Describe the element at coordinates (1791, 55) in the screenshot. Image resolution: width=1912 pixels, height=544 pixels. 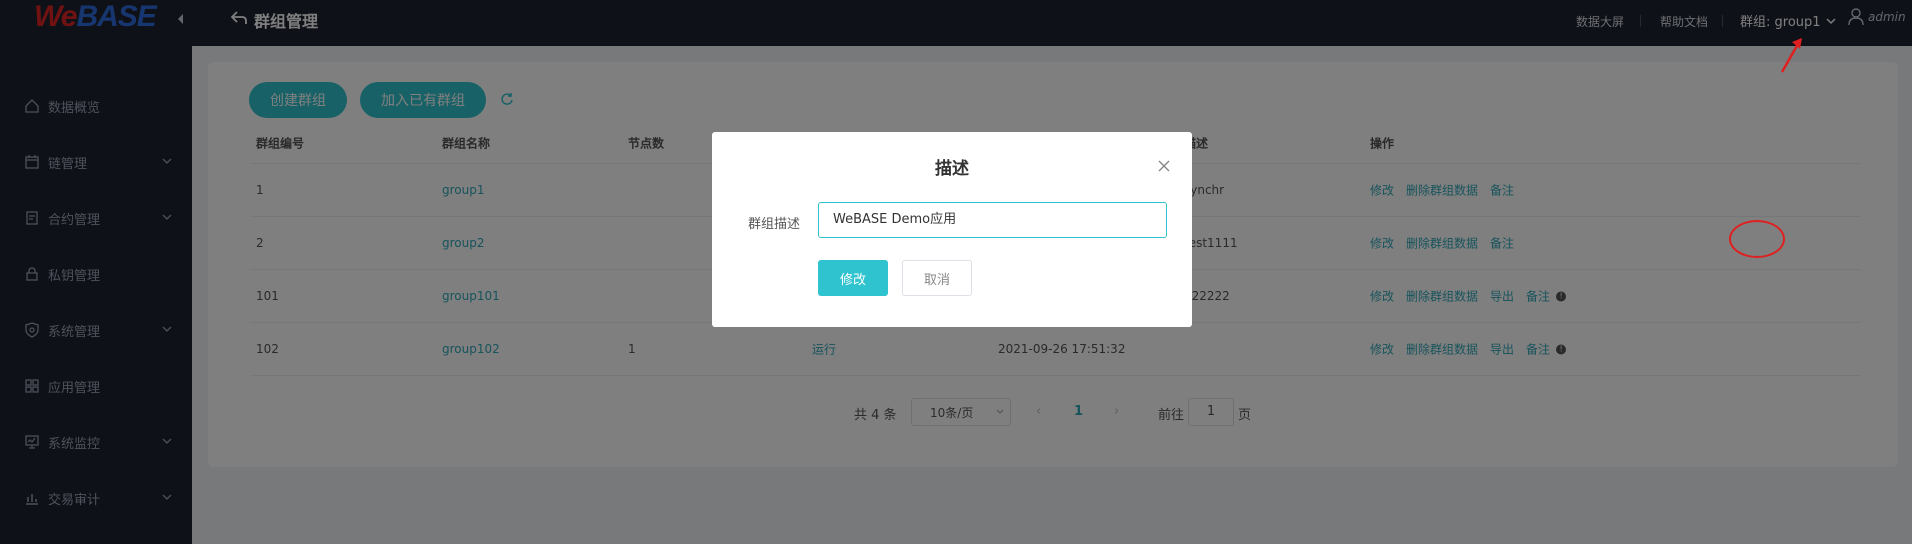
I see `annotation-arrow-icon` at that location.